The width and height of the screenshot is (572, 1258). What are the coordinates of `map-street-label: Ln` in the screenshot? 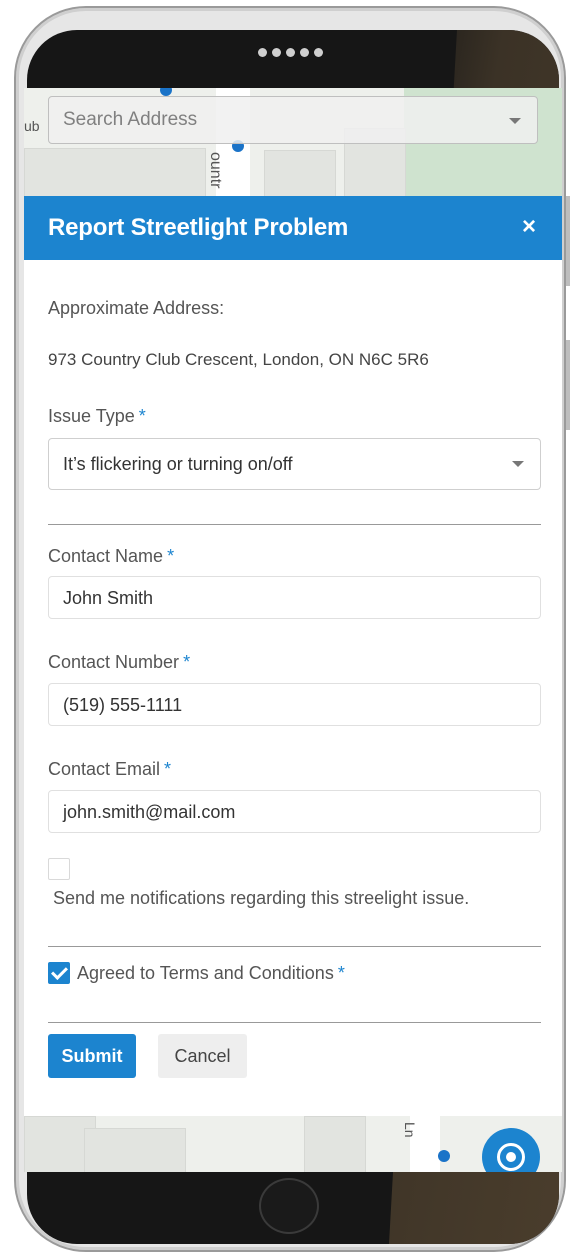 It's located at (410, 1130).